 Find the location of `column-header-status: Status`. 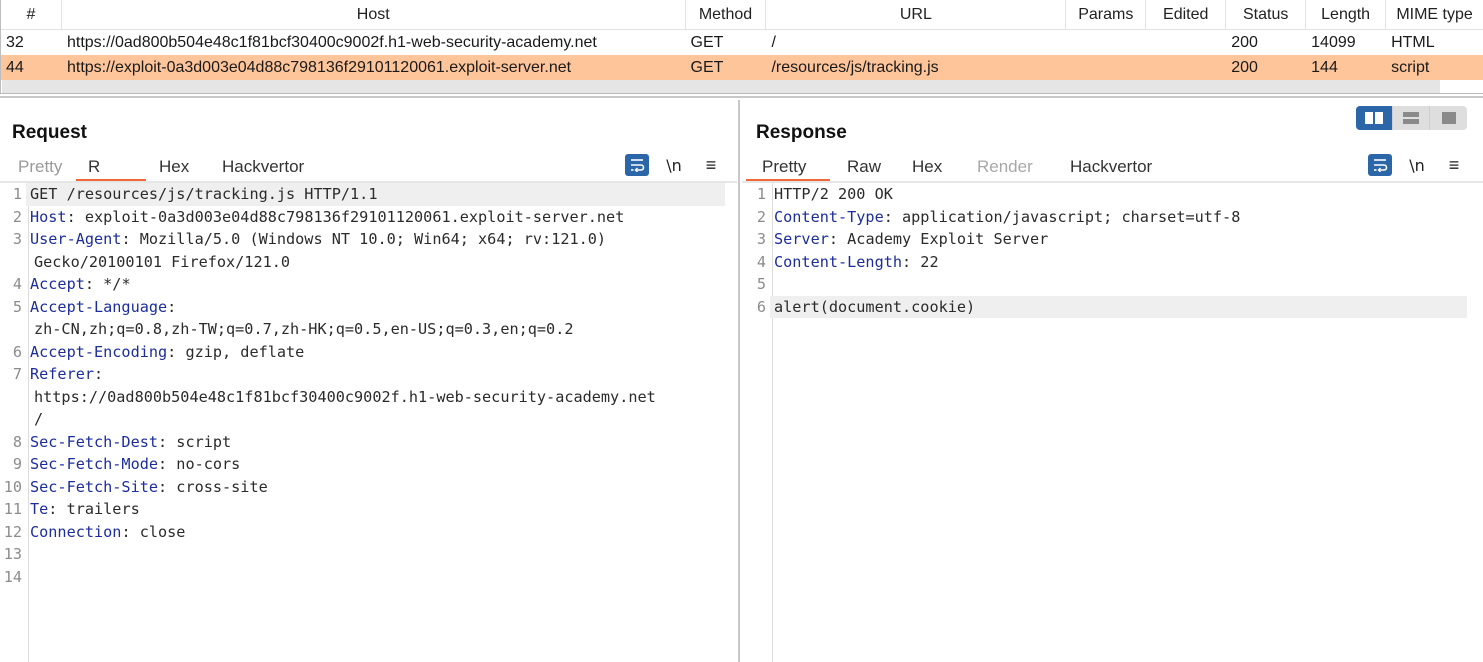

column-header-status: Status is located at coordinates (1266, 14).